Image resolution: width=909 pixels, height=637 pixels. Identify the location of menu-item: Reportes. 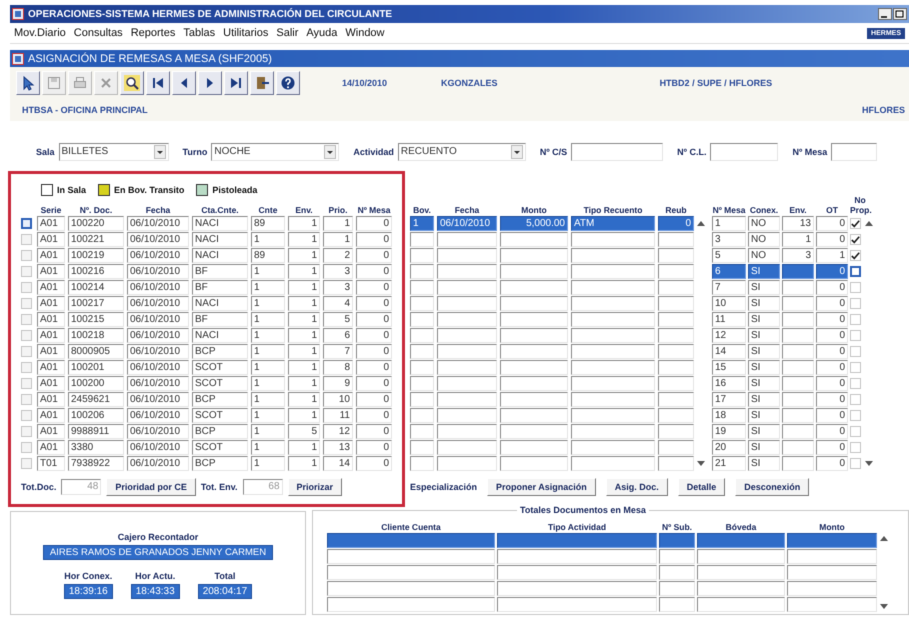
(153, 33).